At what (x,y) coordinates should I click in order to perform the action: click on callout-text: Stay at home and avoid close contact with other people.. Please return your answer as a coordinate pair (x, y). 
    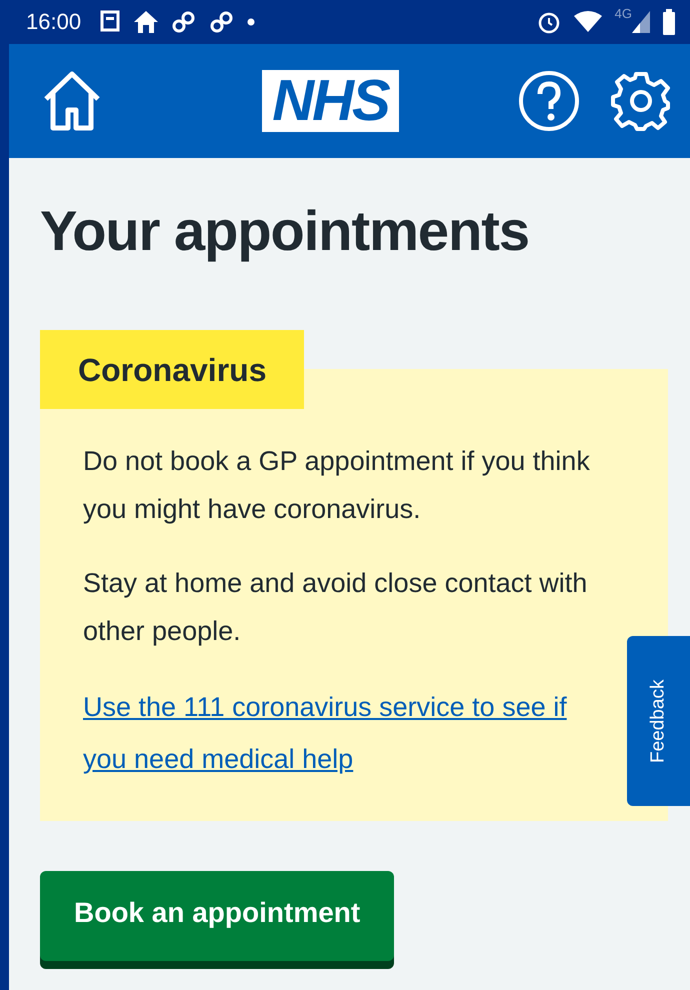
    Looking at the image, I should click on (335, 607).